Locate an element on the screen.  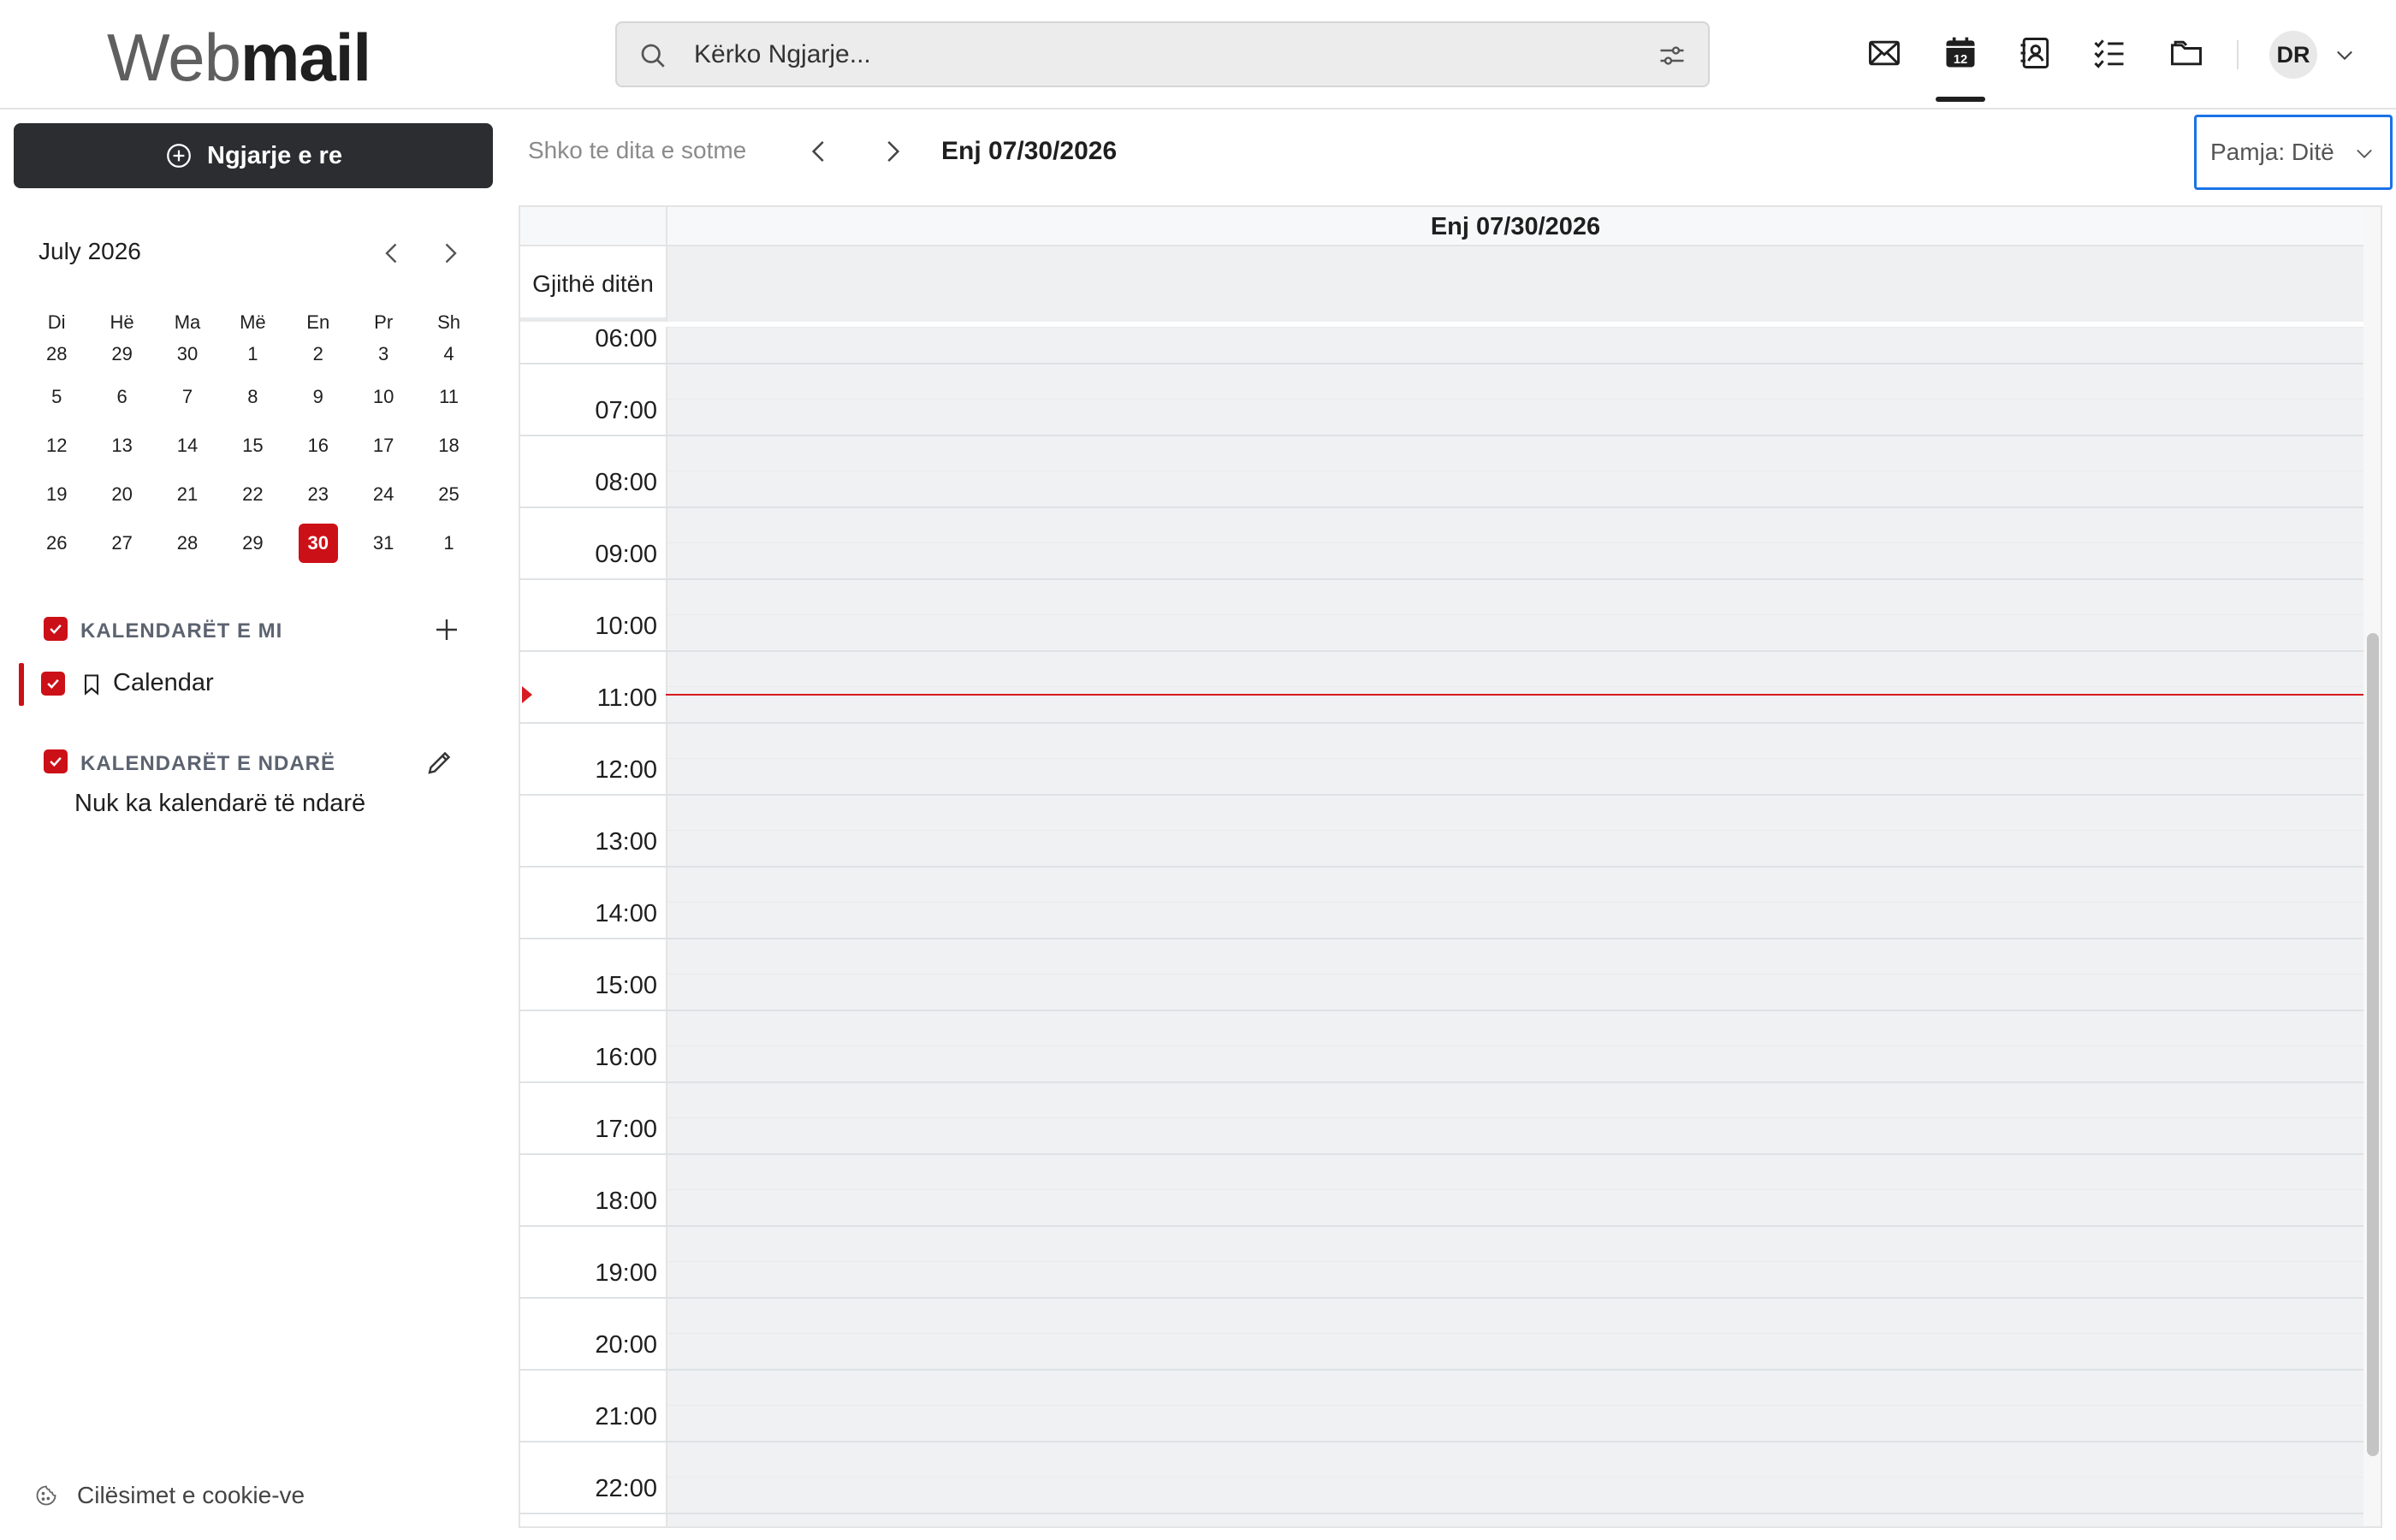
nav-contacts-button is located at coordinates (2034, 53).